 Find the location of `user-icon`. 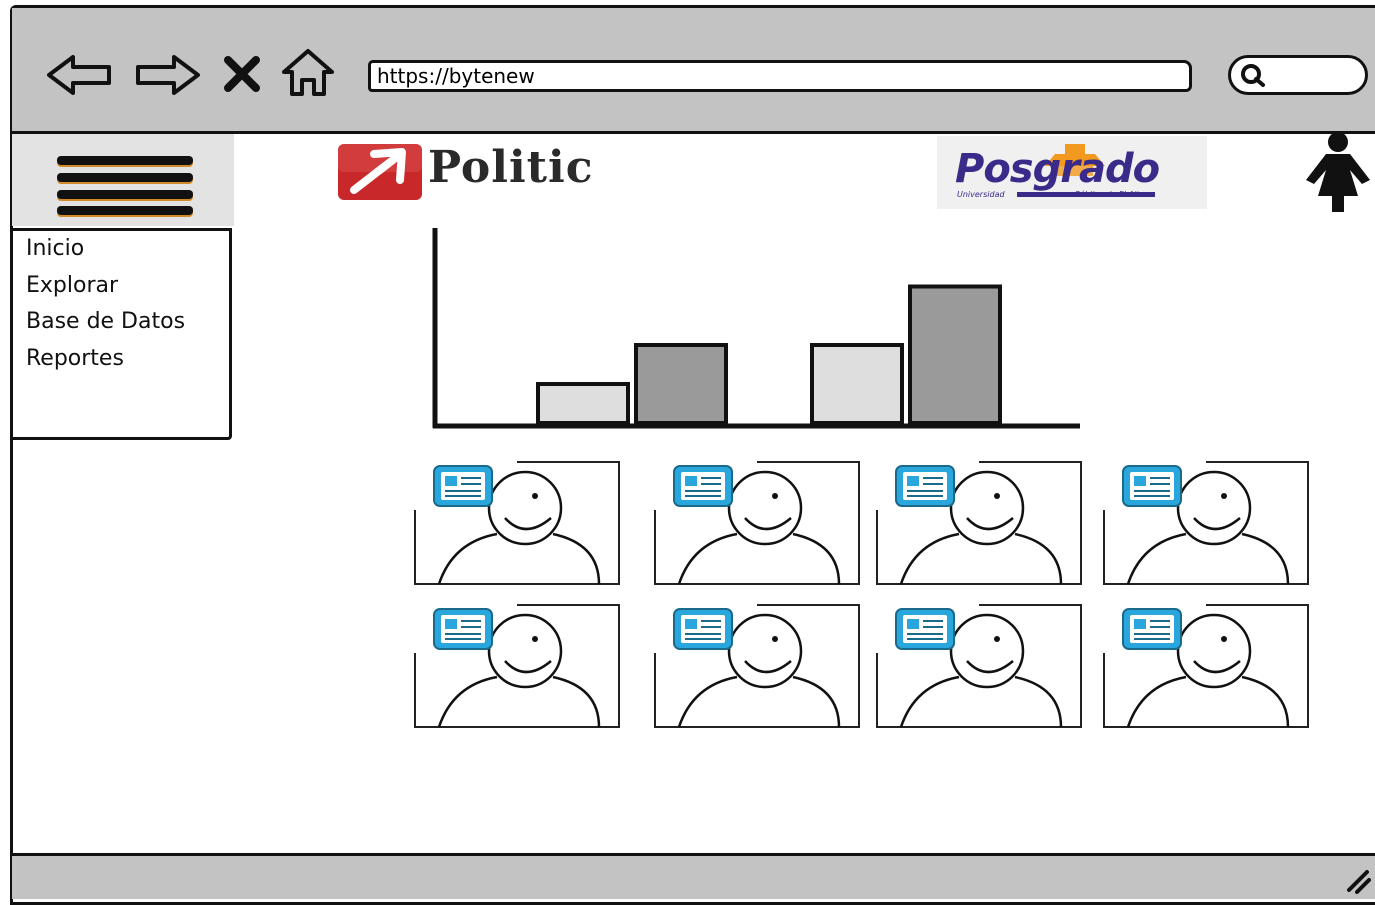

user-icon is located at coordinates (1335, 173).